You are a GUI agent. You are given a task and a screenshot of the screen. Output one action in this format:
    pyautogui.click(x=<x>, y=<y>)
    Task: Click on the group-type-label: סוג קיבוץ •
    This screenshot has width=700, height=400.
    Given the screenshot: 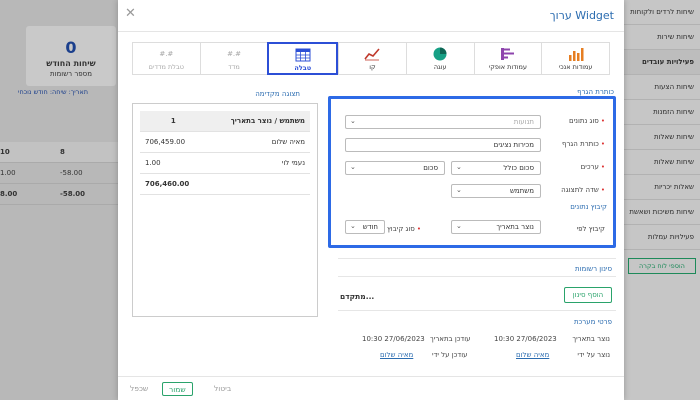 What is the action you would take?
    pyautogui.click(x=404, y=229)
    